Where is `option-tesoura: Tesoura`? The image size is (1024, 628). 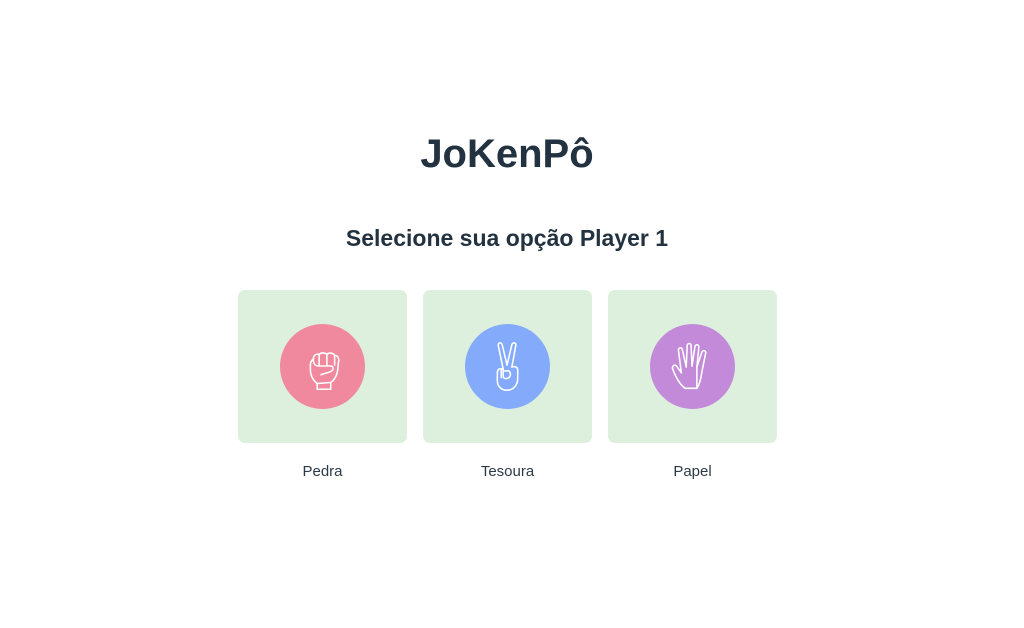 option-tesoura: Tesoura is located at coordinates (507, 386).